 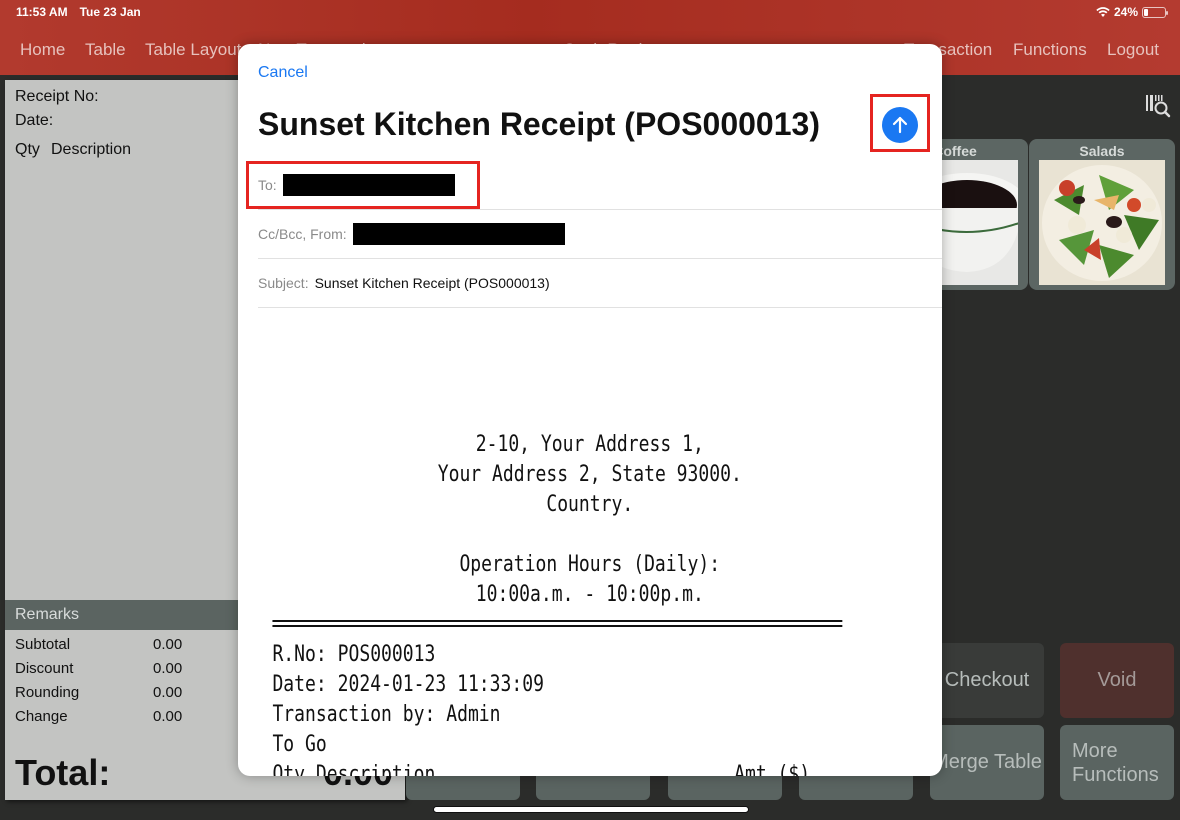 I want to click on nav-table: Table, so click(x=105, y=50).